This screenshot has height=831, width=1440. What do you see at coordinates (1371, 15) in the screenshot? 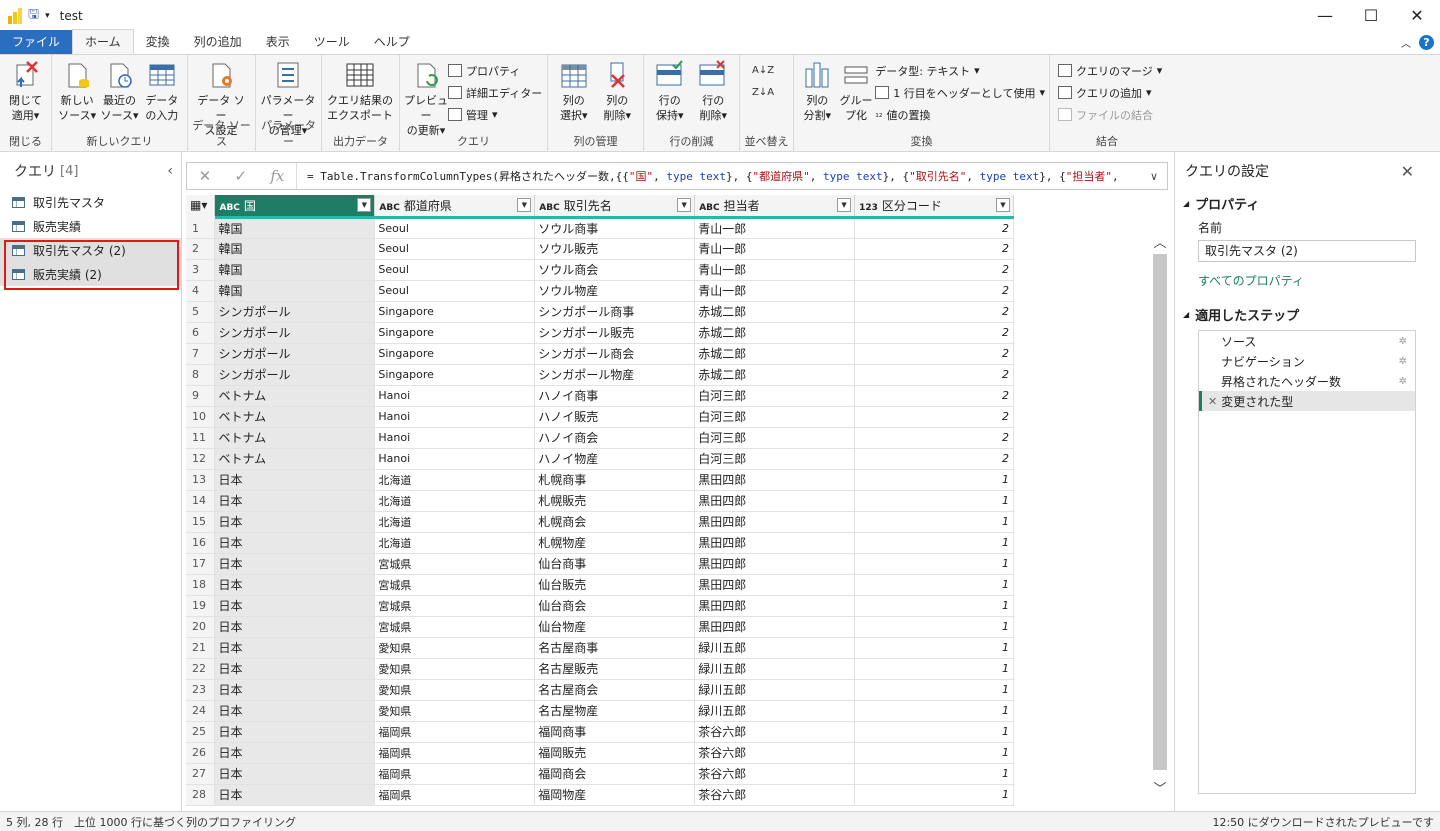
I see `maximize-button: ☐` at bounding box center [1371, 15].